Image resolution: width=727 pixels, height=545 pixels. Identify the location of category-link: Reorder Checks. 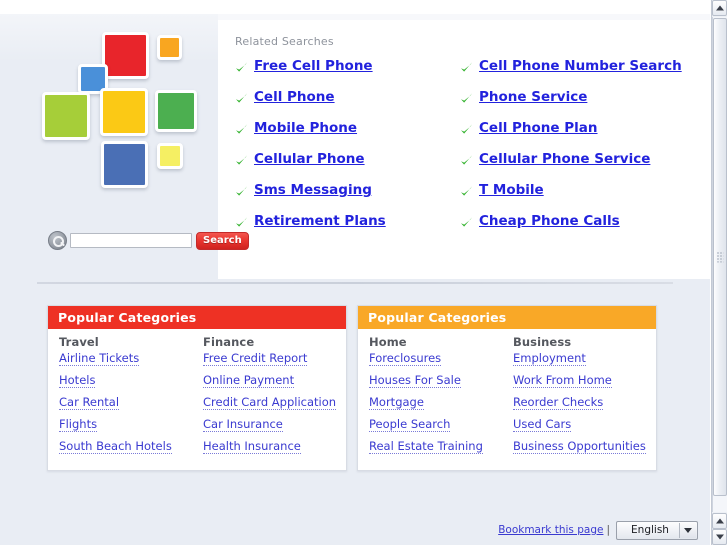
(558, 402).